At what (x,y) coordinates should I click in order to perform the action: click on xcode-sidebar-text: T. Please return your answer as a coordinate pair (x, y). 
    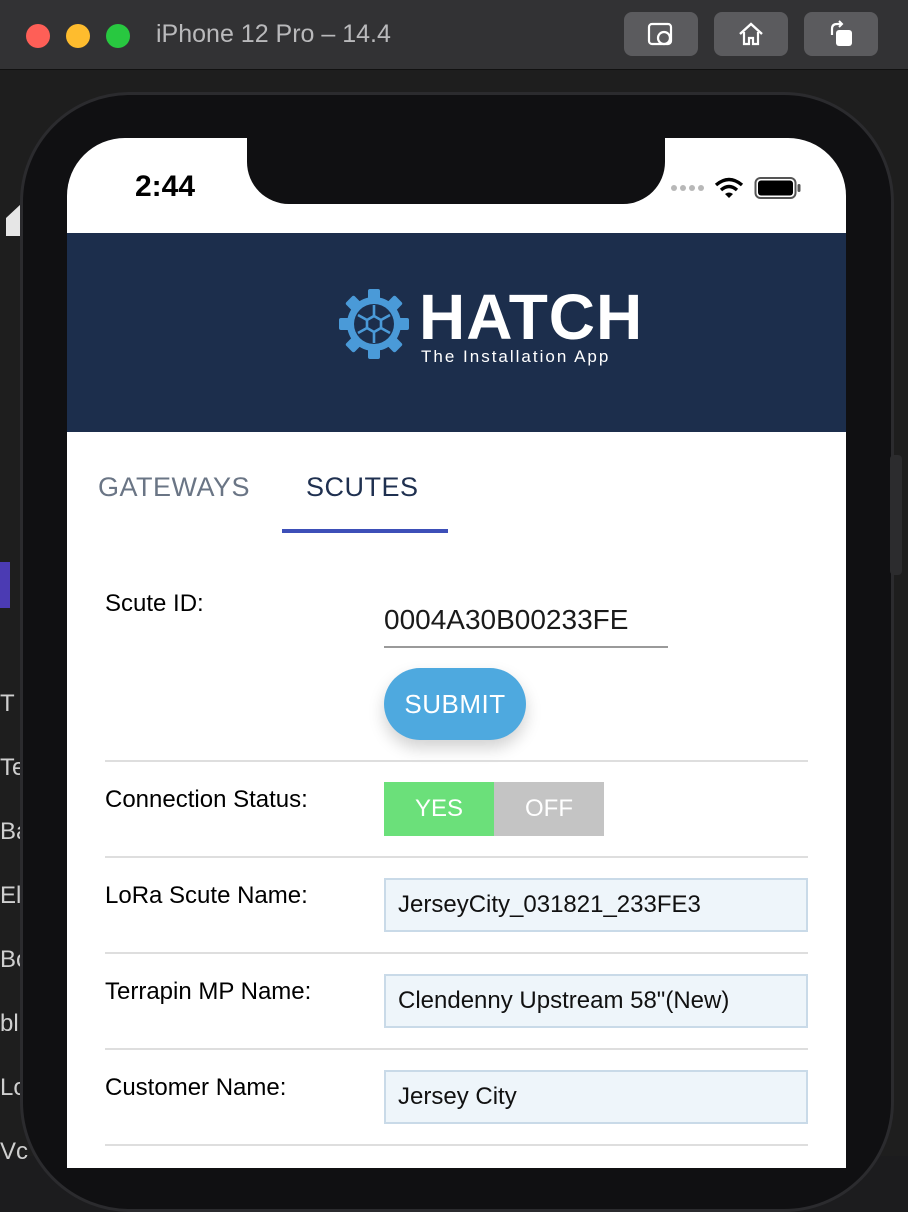
    Looking at the image, I should click on (7, 703).